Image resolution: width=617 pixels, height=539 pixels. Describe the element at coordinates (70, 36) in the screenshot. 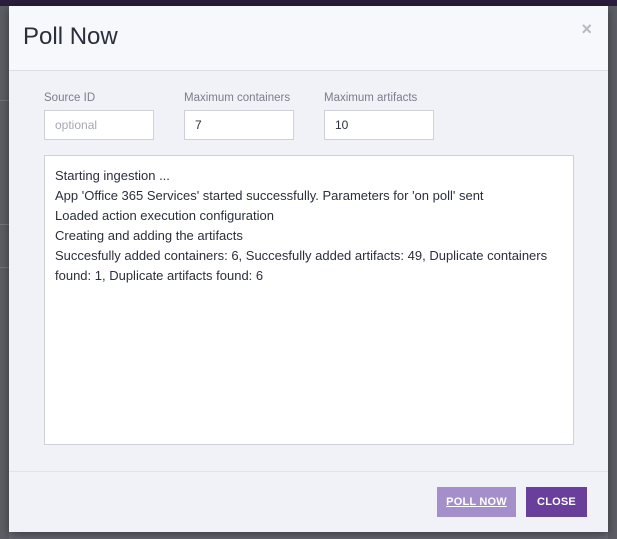

I see `dialog-title: Poll Now` at that location.